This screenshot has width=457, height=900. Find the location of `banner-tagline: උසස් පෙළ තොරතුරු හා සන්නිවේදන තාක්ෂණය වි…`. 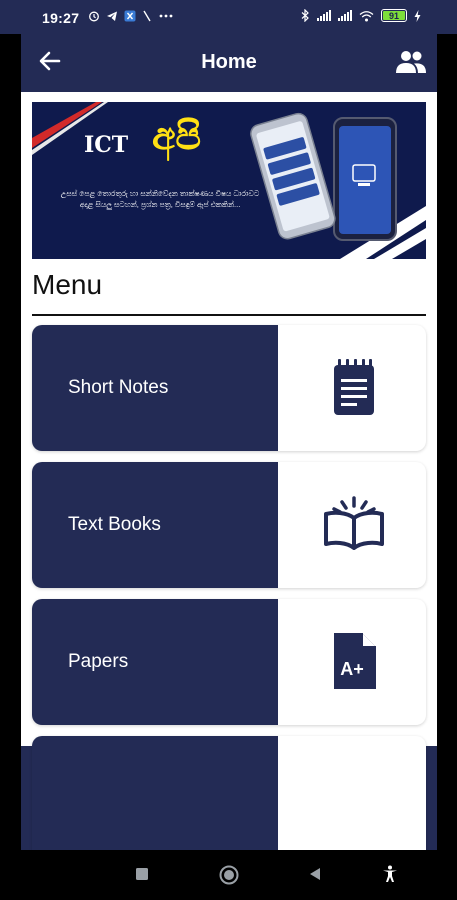

banner-tagline: උසස් පෙළ තොරතුරු හා සන්නිවේදන තාක්ෂණය වි… is located at coordinates (160, 199).